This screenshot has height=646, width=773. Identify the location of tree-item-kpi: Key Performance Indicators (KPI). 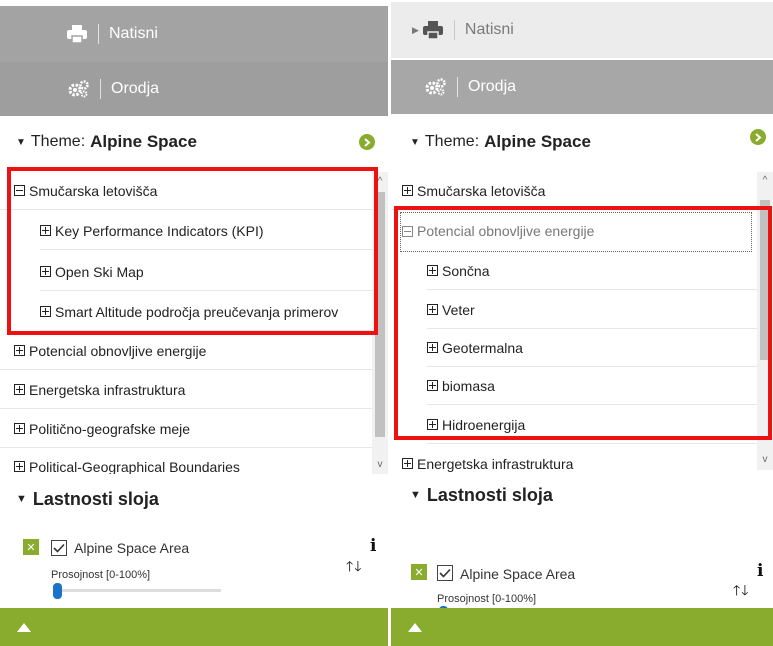
(206, 231).